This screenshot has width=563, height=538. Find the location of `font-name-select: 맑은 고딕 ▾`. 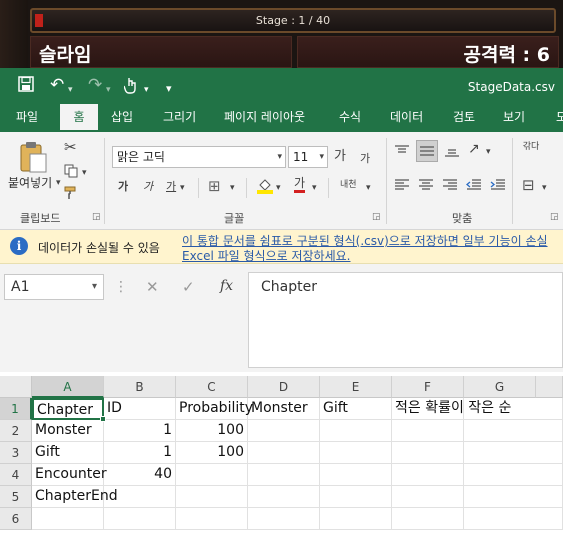

font-name-select: 맑은 고딕 ▾ is located at coordinates (199, 157).